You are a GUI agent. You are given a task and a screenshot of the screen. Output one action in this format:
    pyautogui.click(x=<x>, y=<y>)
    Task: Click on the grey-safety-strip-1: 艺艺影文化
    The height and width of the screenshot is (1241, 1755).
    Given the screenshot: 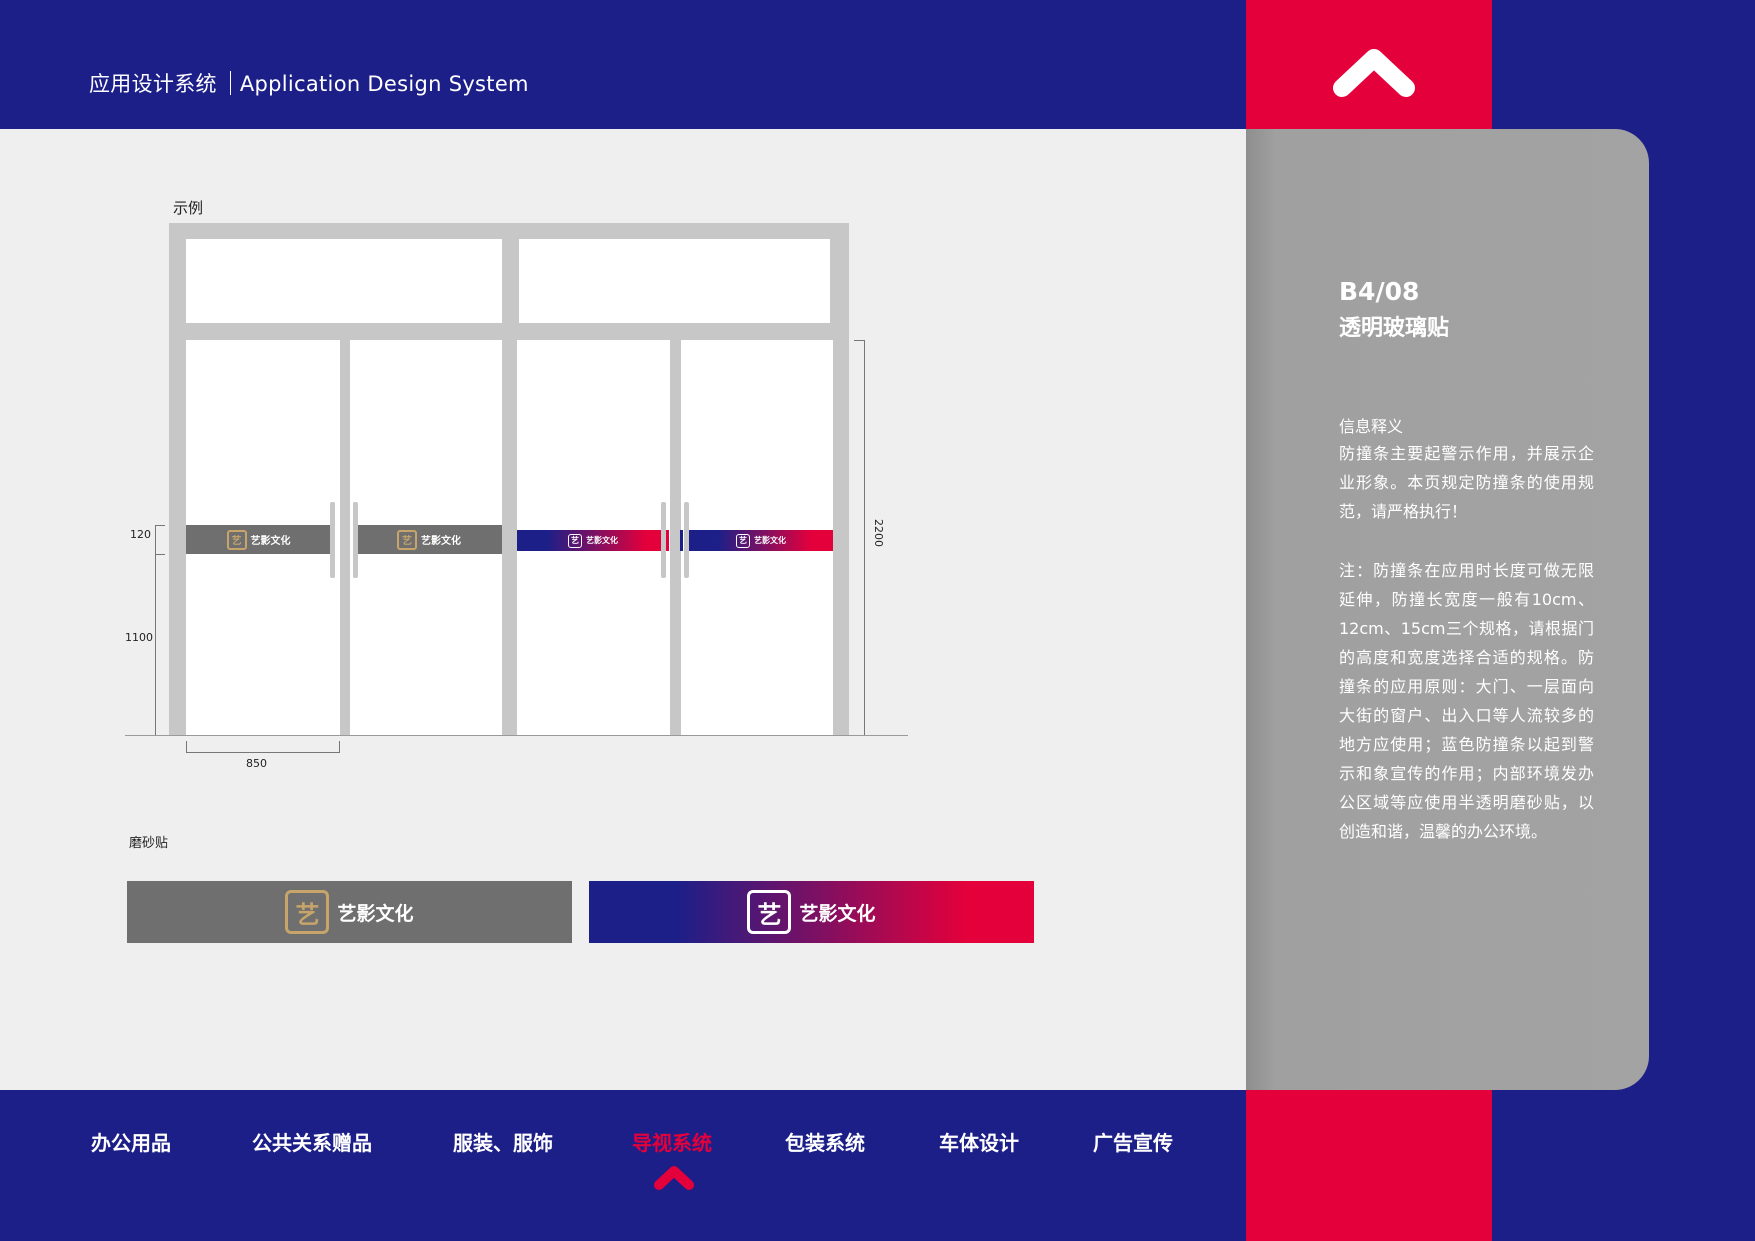 What is the action you would take?
    pyautogui.click(x=258, y=539)
    